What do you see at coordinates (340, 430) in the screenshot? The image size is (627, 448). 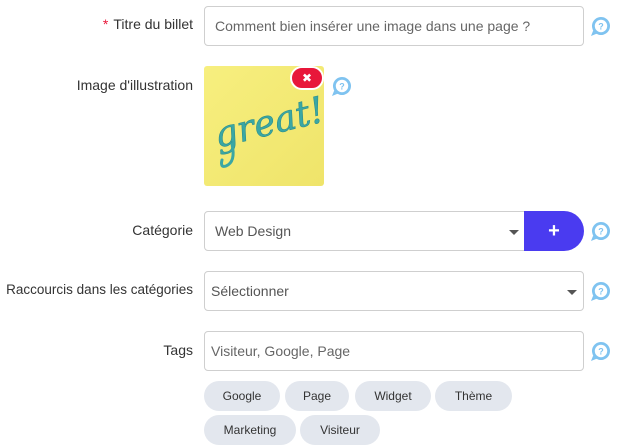 I see `tag-suggestion-chip: Visiteur` at bounding box center [340, 430].